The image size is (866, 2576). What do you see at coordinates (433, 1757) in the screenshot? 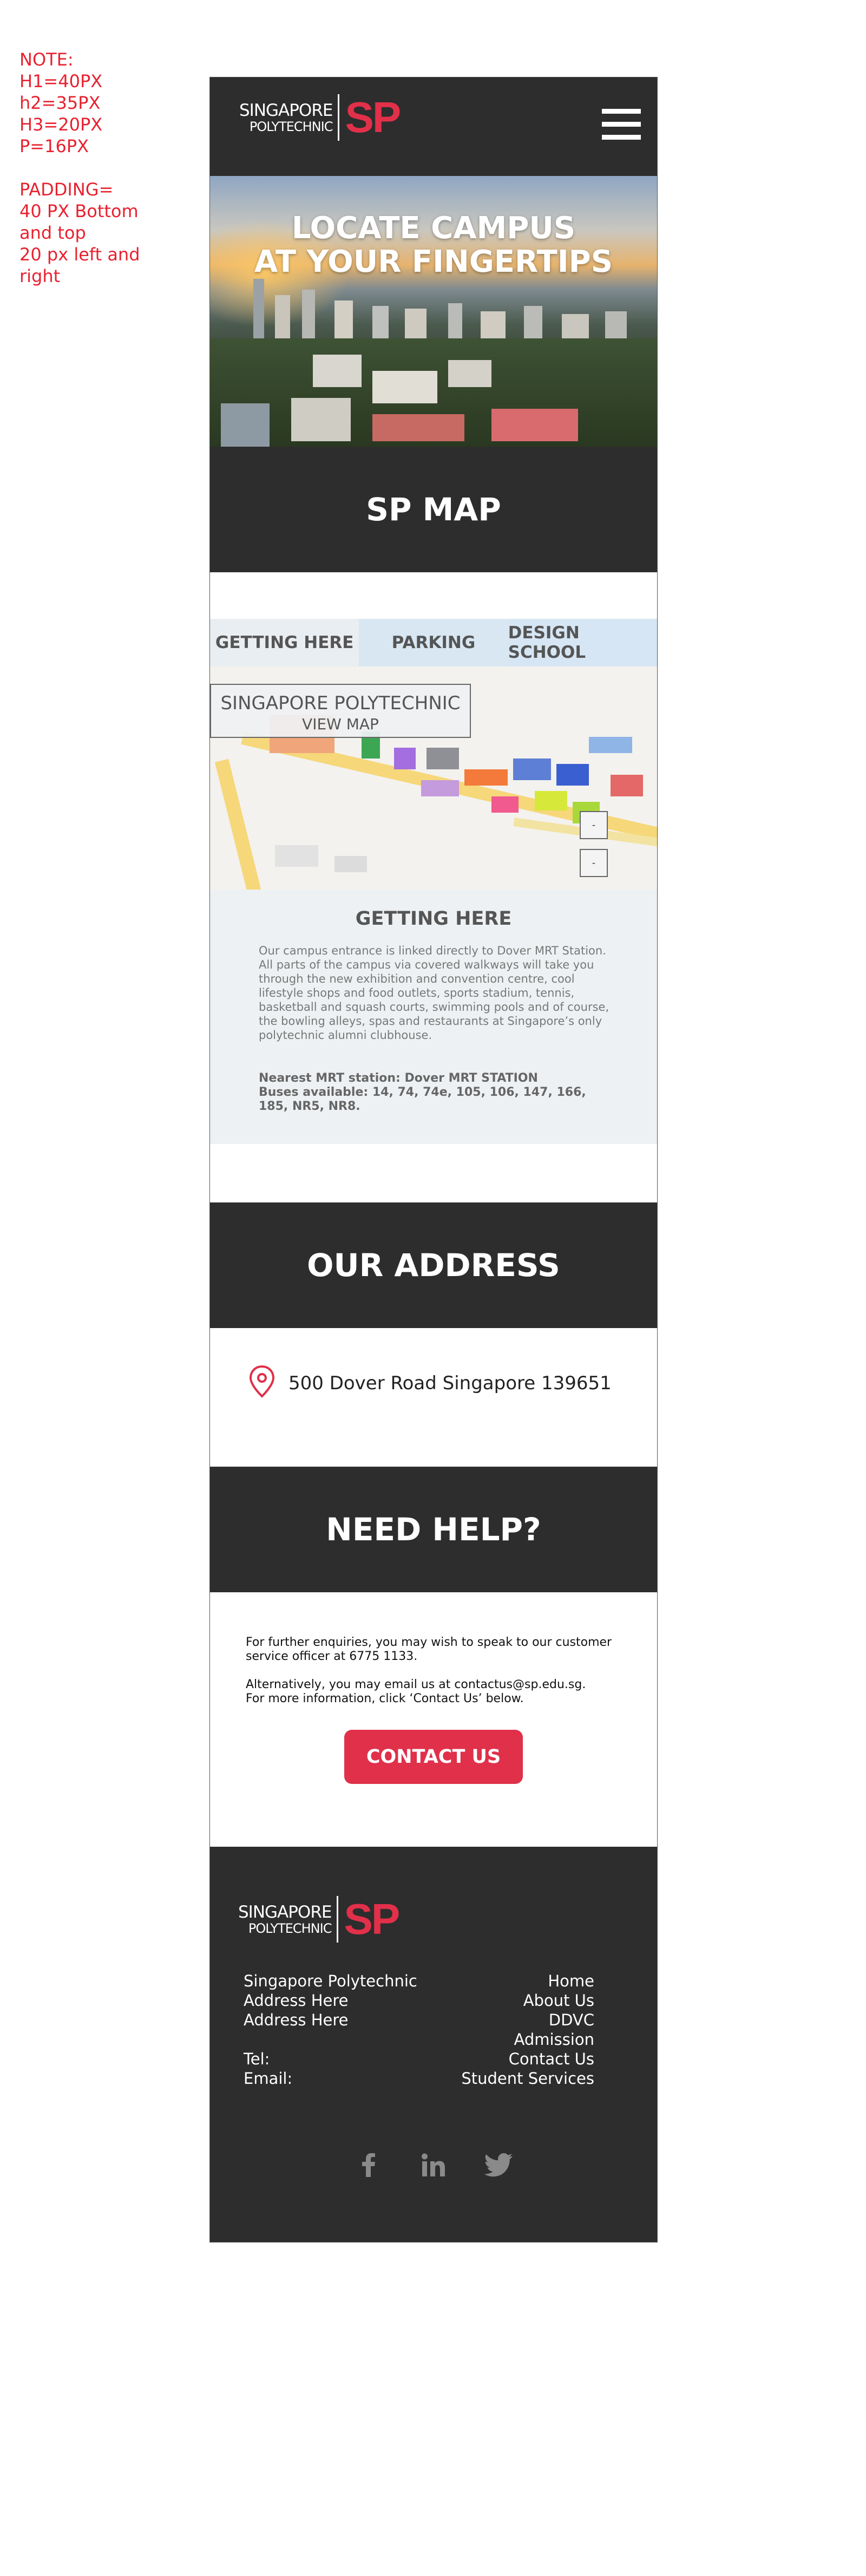
I see `contact-us-button: CONTACT US` at bounding box center [433, 1757].